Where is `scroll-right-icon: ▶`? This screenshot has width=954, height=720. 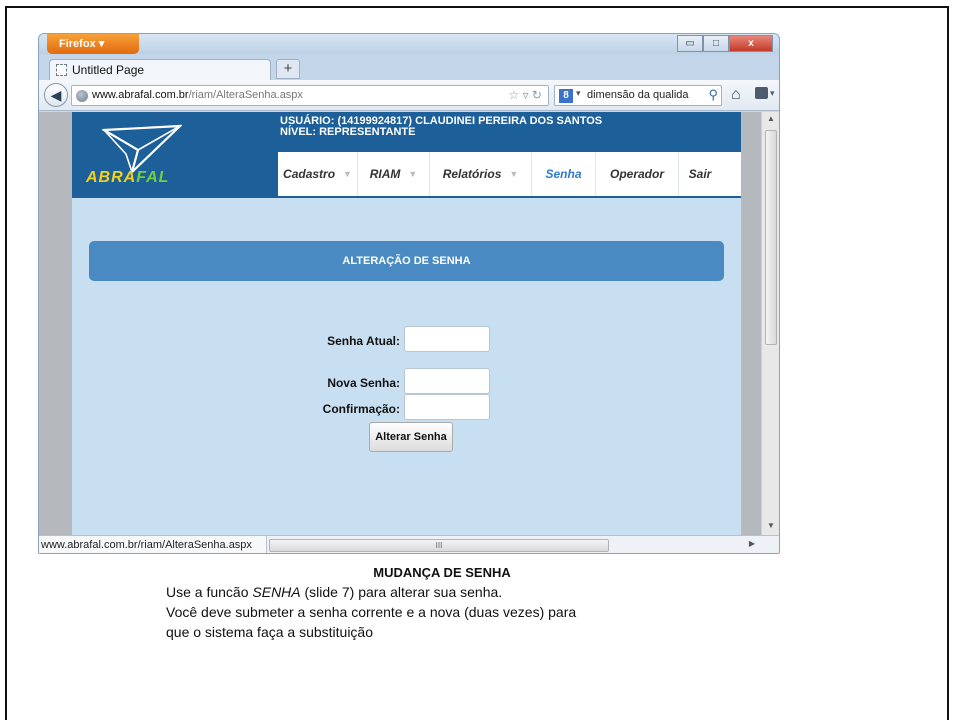
scroll-right-icon: ▶ is located at coordinates (752, 543).